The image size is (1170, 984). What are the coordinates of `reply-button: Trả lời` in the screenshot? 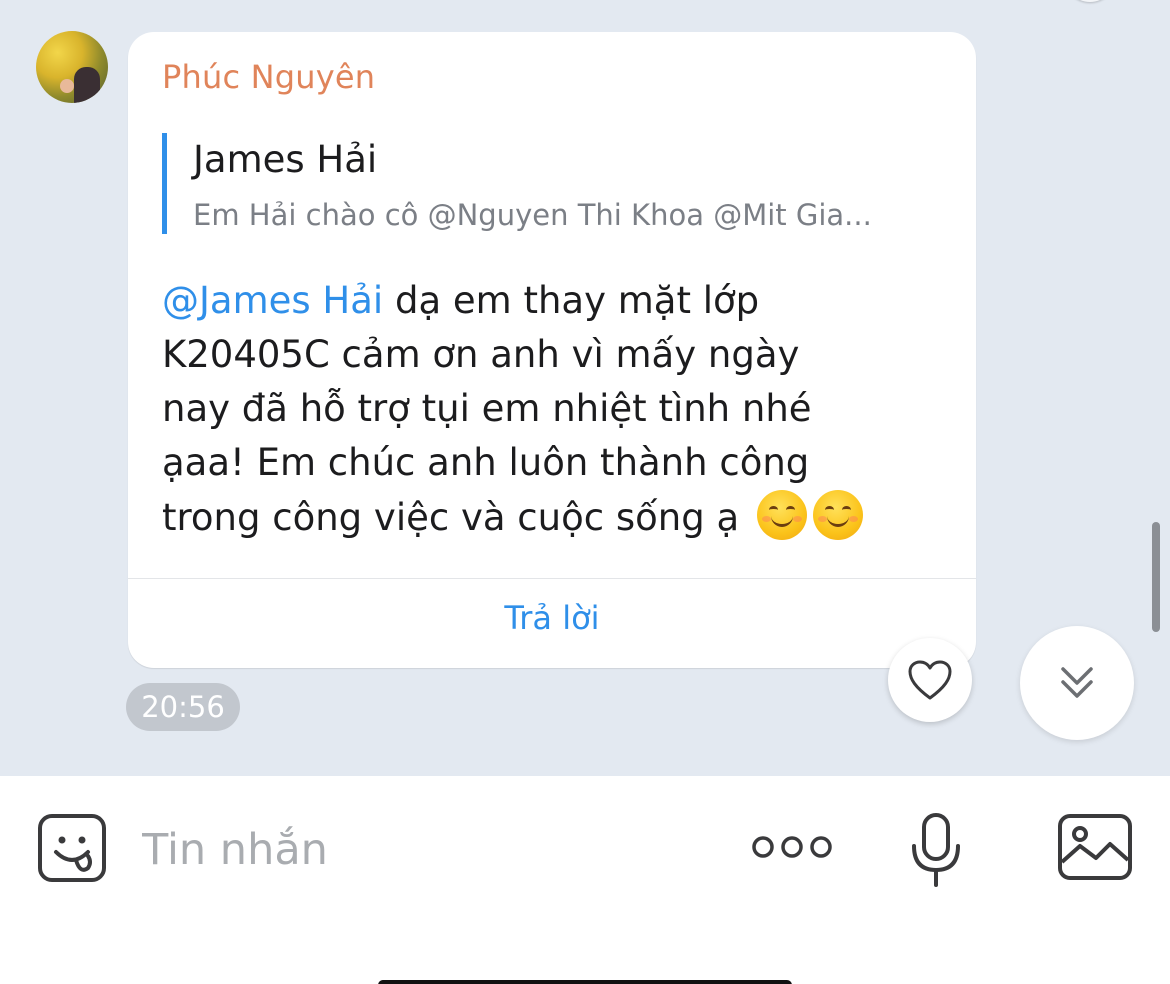 It's located at (552, 618).